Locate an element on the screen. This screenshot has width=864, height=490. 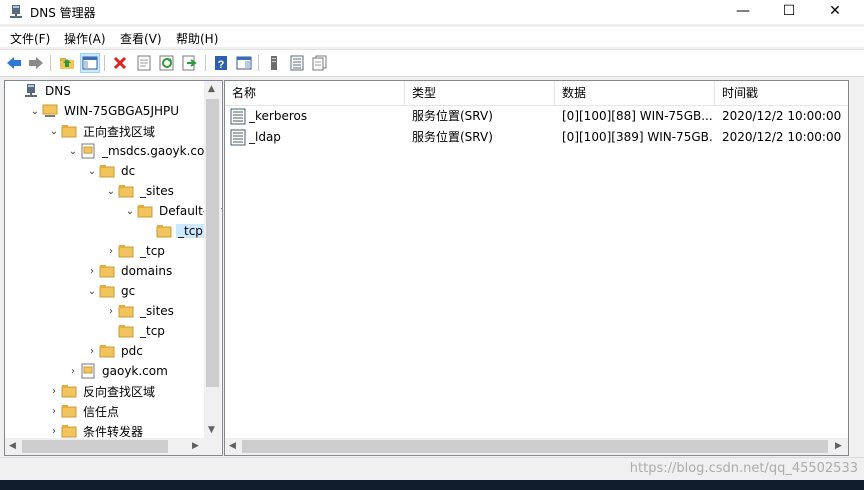
tree-vertical-scrollbar: ▲ ▼ is located at coordinates (212, 259).